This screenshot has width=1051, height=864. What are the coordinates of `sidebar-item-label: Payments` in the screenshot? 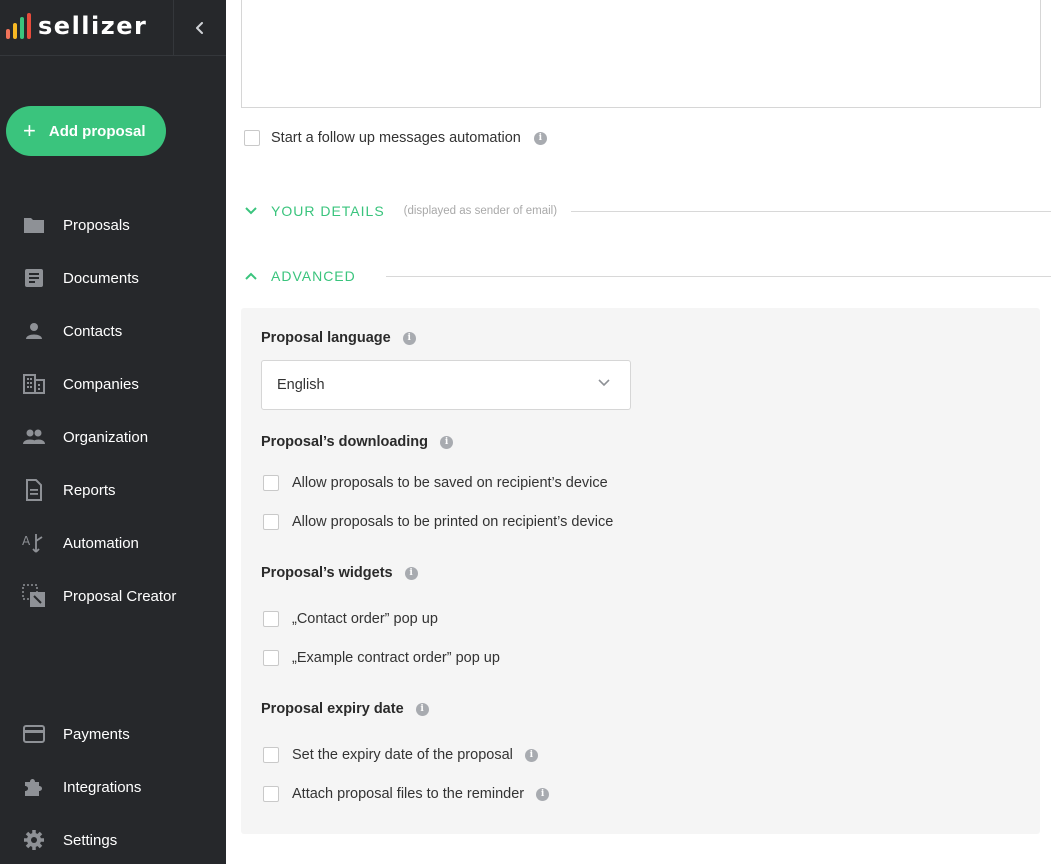 It's located at (96, 734).